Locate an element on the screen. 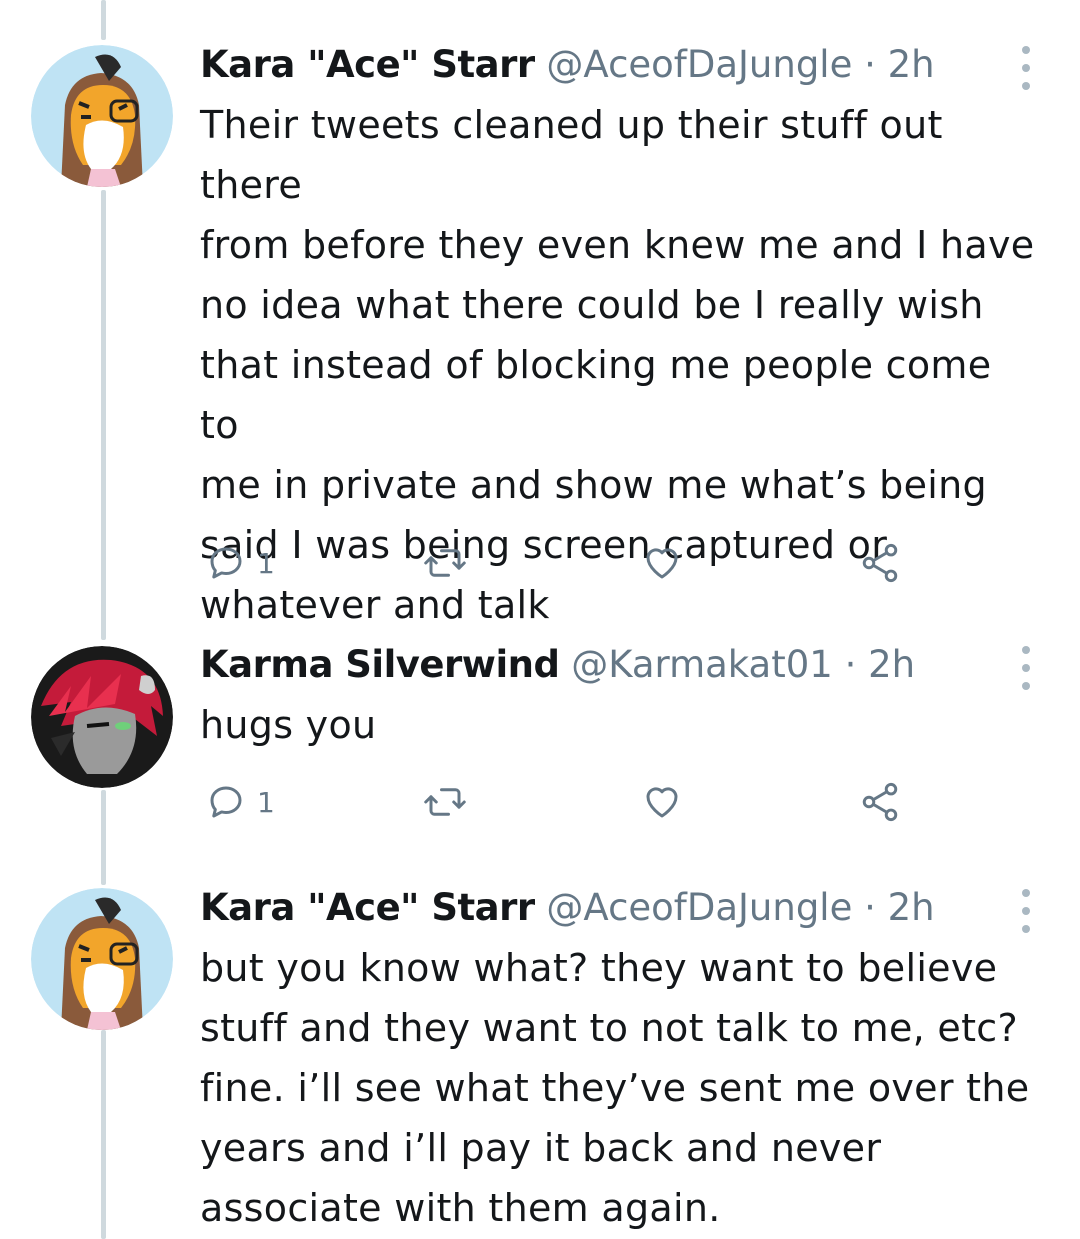 This screenshot has width=1080, height=1239. tweet-header: Karma Silverwind @Karmakat01 · 2h is located at coordinates (557, 665).